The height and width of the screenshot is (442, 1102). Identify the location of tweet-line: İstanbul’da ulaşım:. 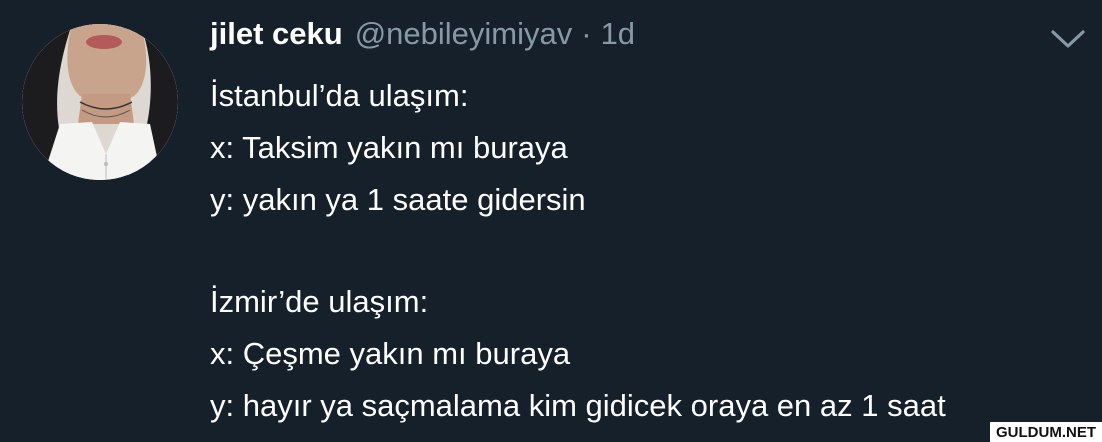
(339, 95).